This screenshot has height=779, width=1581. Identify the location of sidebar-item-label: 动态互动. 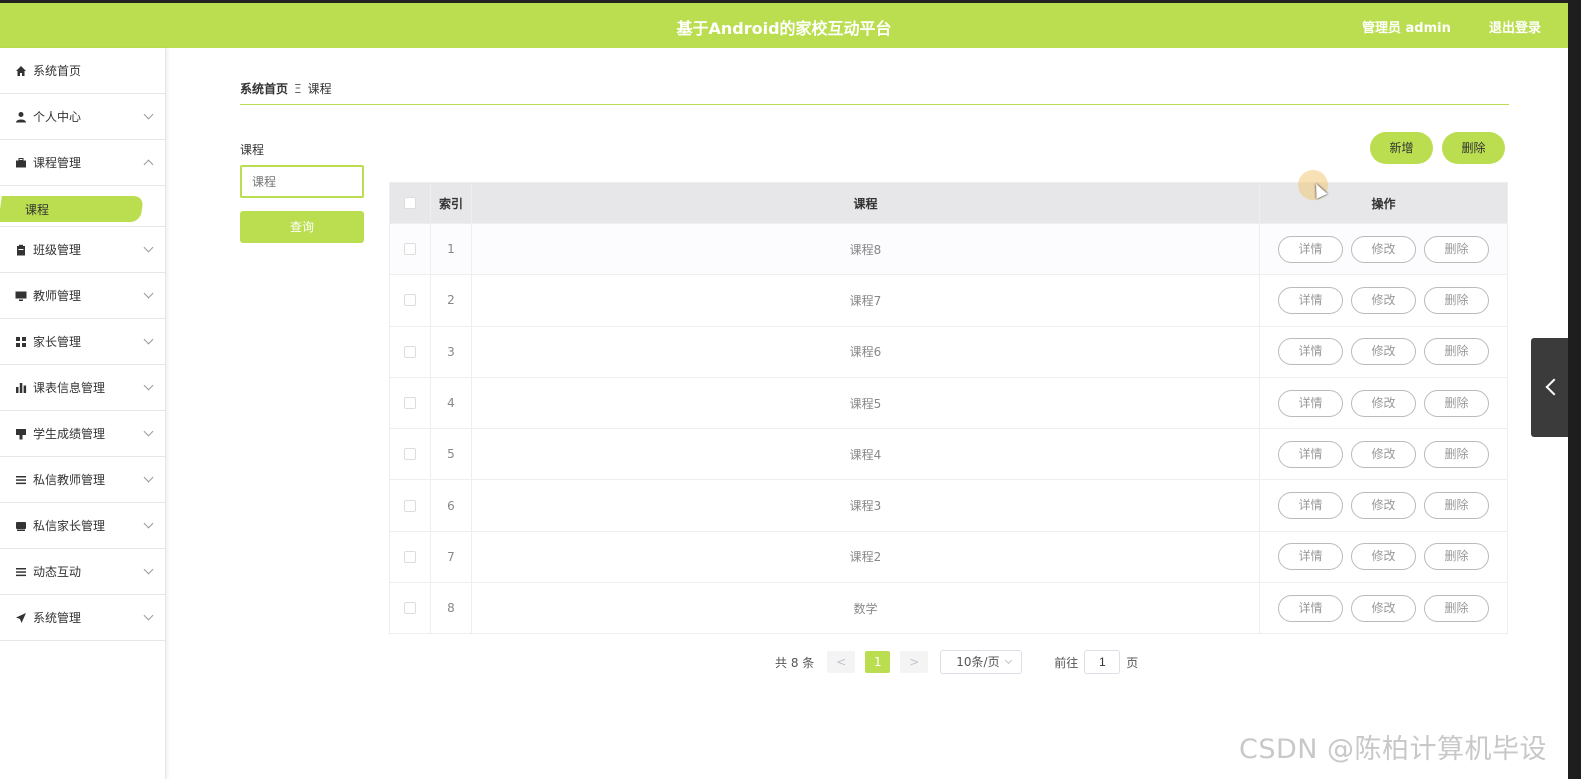
(57, 572).